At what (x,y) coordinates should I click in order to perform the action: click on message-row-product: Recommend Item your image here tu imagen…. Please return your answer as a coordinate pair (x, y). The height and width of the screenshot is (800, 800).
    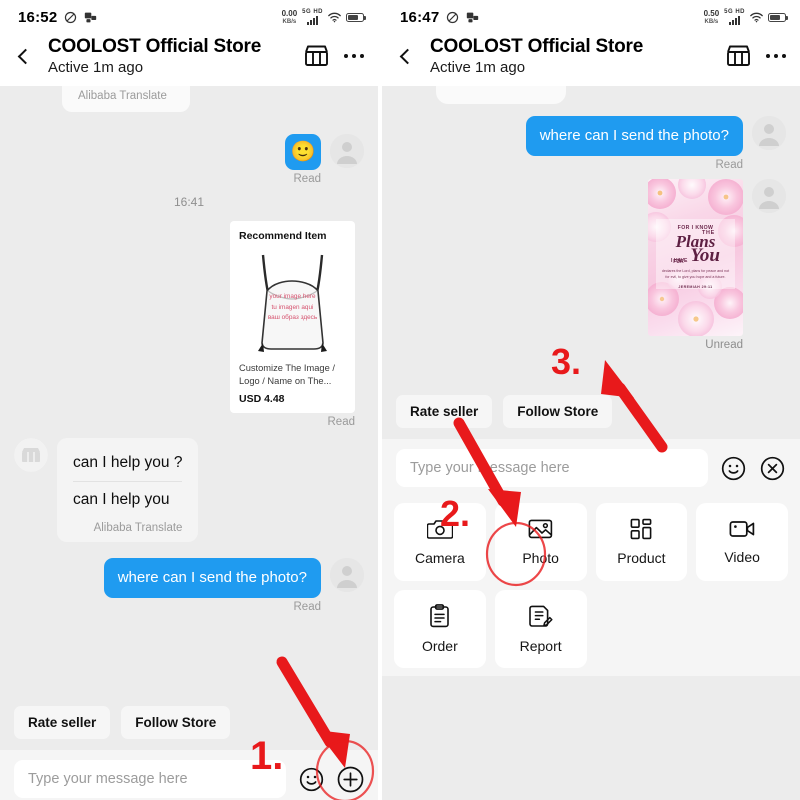
    Looking at the image, I should click on (189, 324).